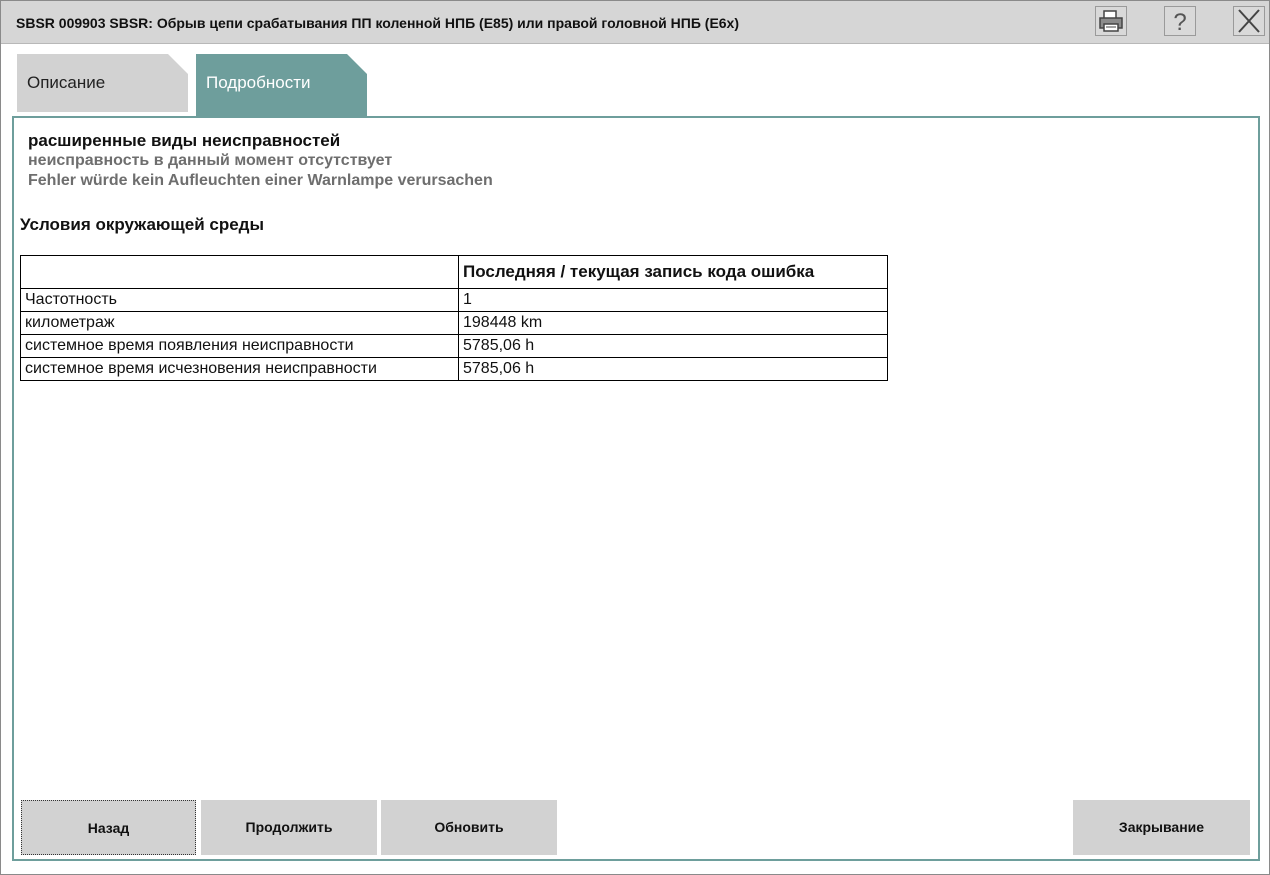 Image resolution: width=1270 pixels, height=875 pixels. What do you see at coordinates (239, 272) in the screenshot?
I see `table-header-cell` at bounding box center [239, 272].